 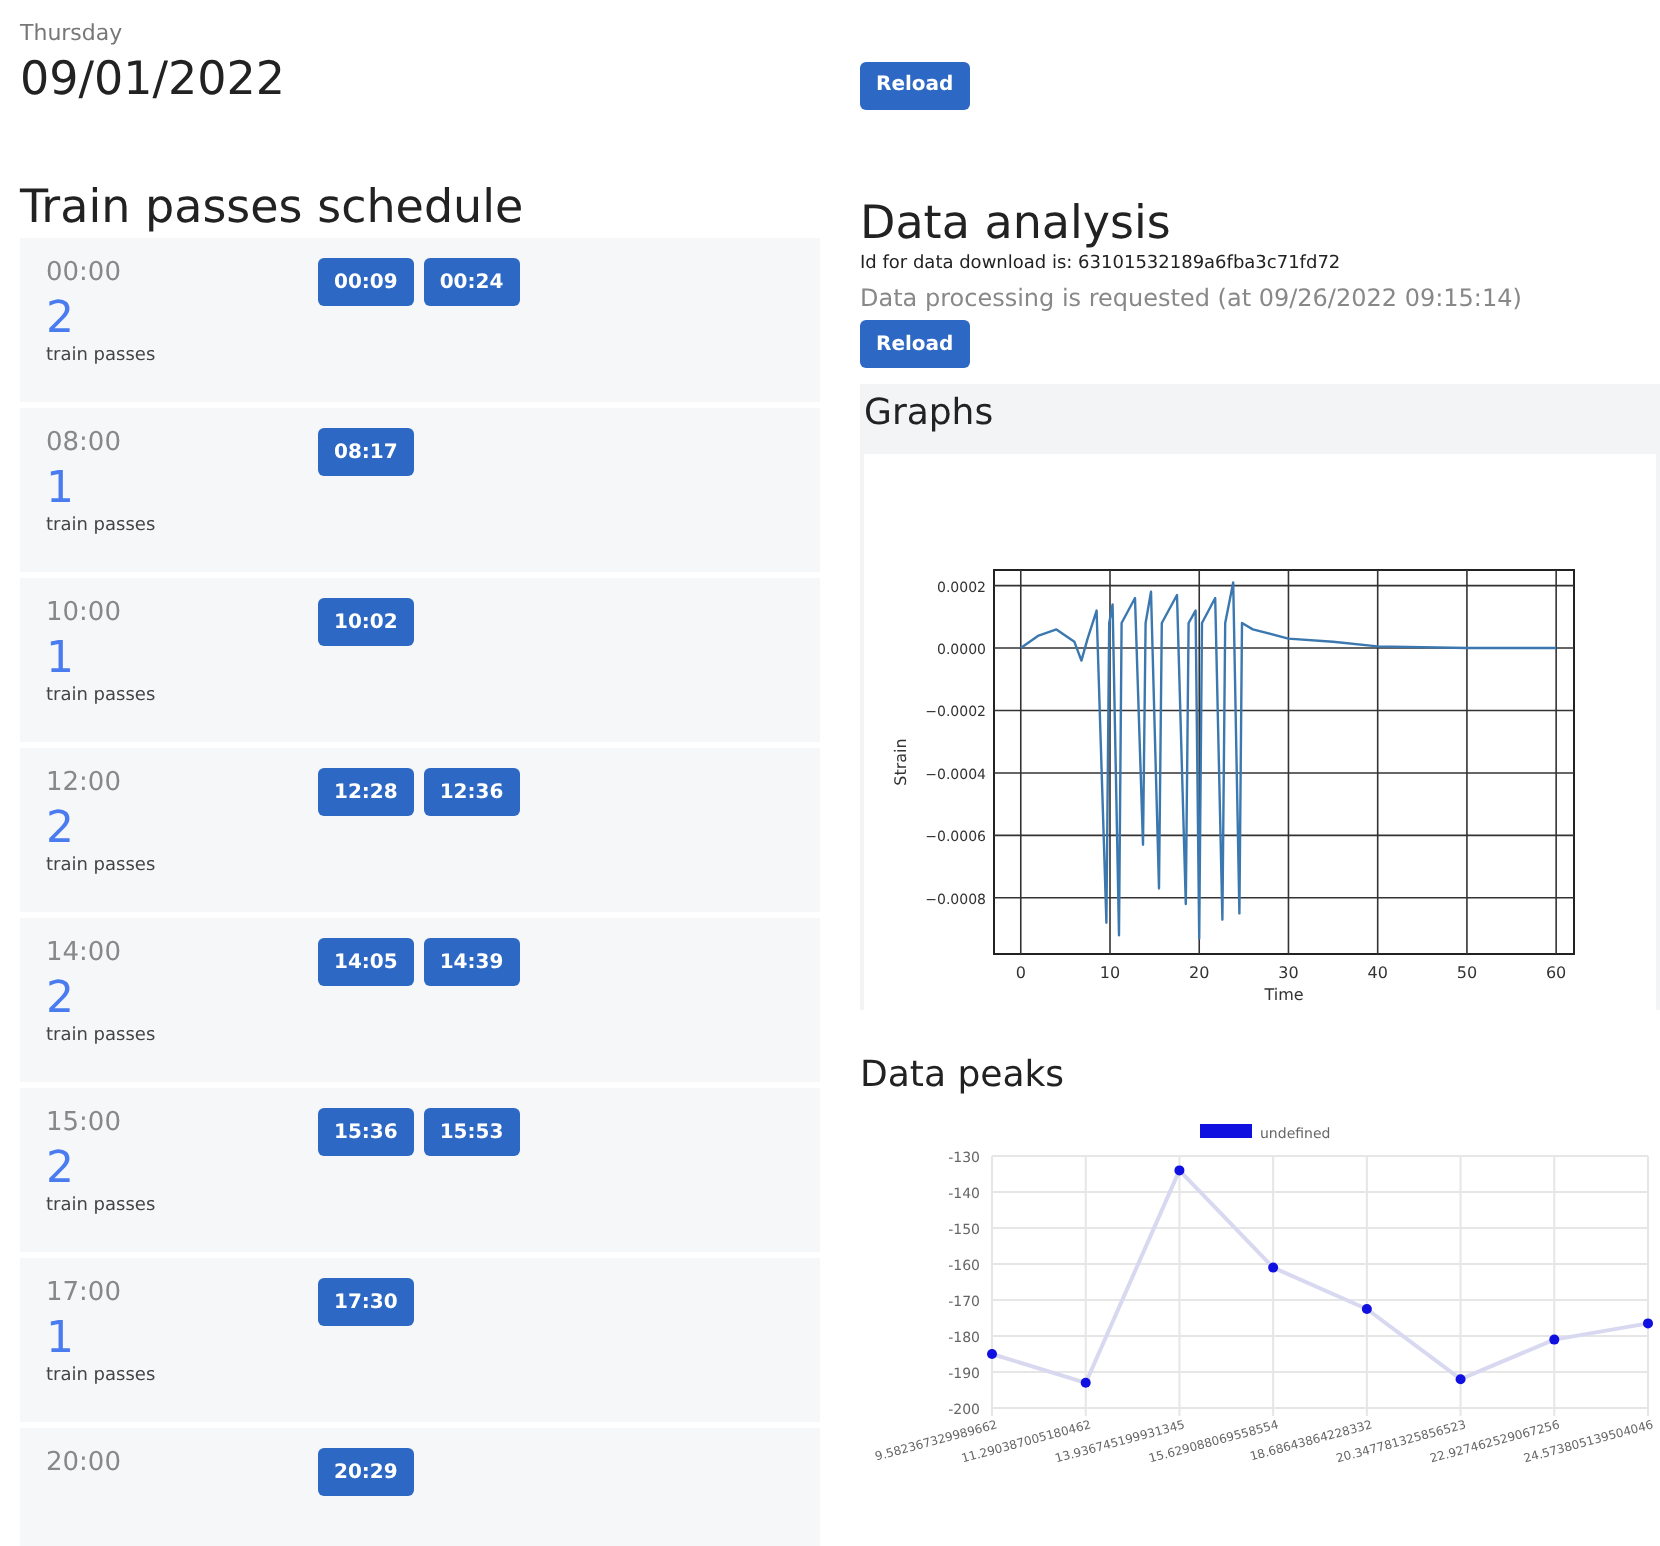 What do you see at coordinates (366, 1302) in the screenshot?
I see `pass-time-button: 17:30` at bounding box center [366, 1302].